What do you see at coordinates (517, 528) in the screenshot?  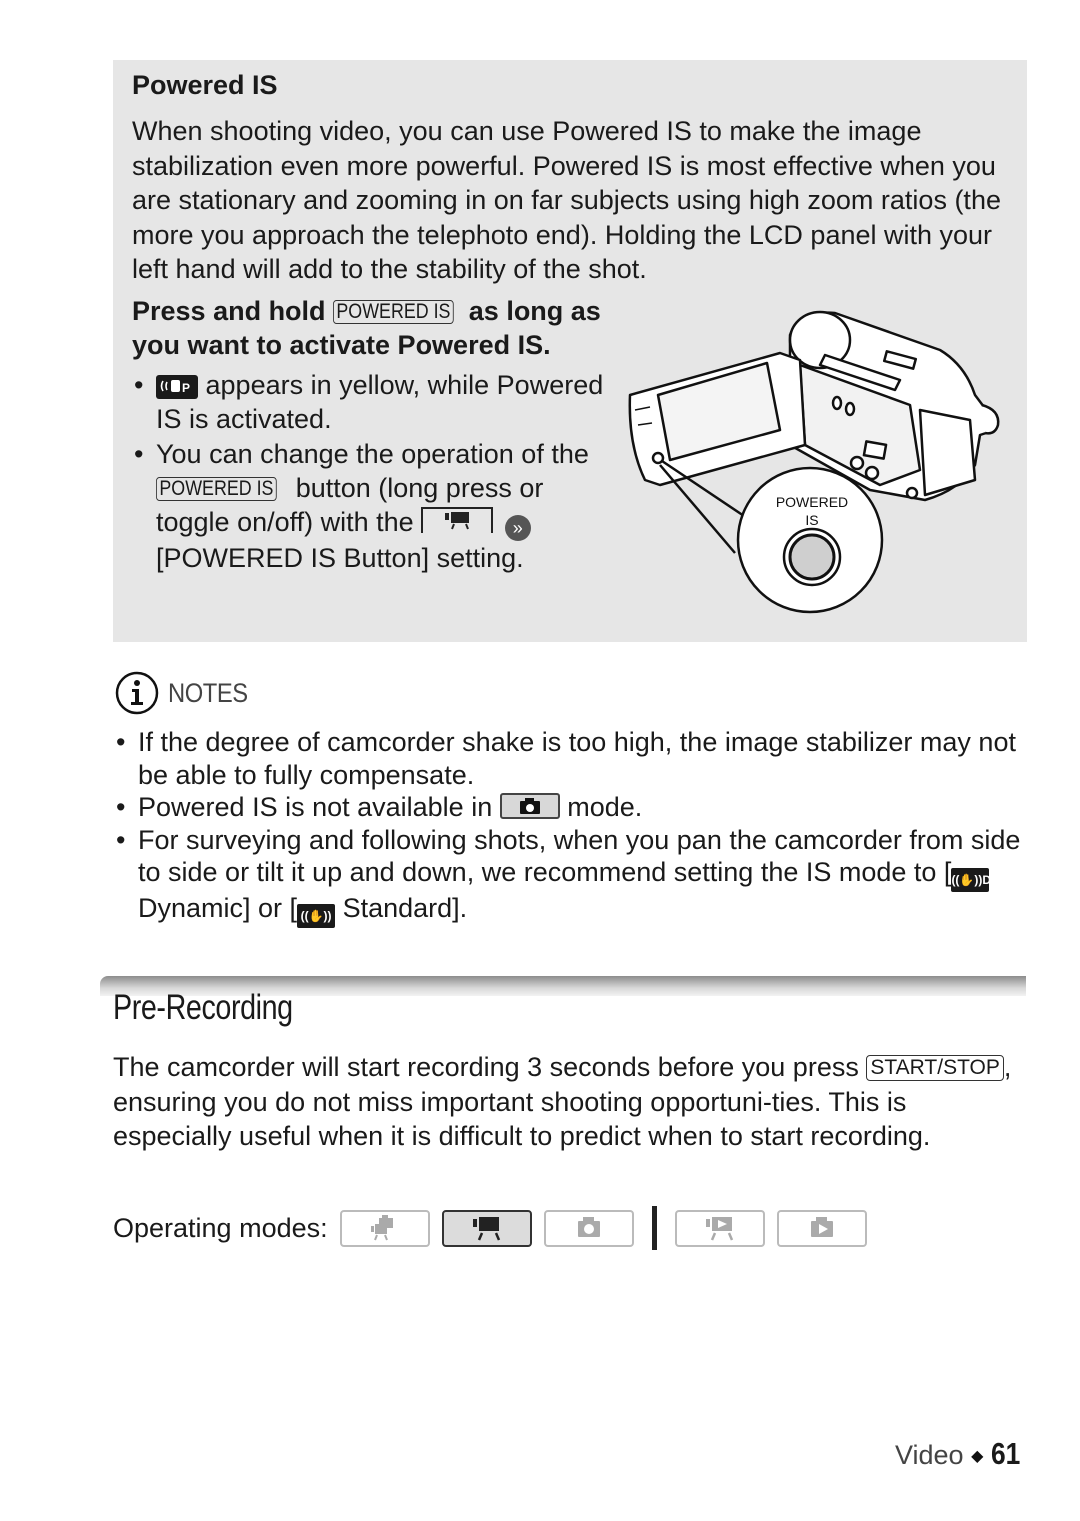 I see `arrow-right-icon: »` at bounding box center [517, 528].